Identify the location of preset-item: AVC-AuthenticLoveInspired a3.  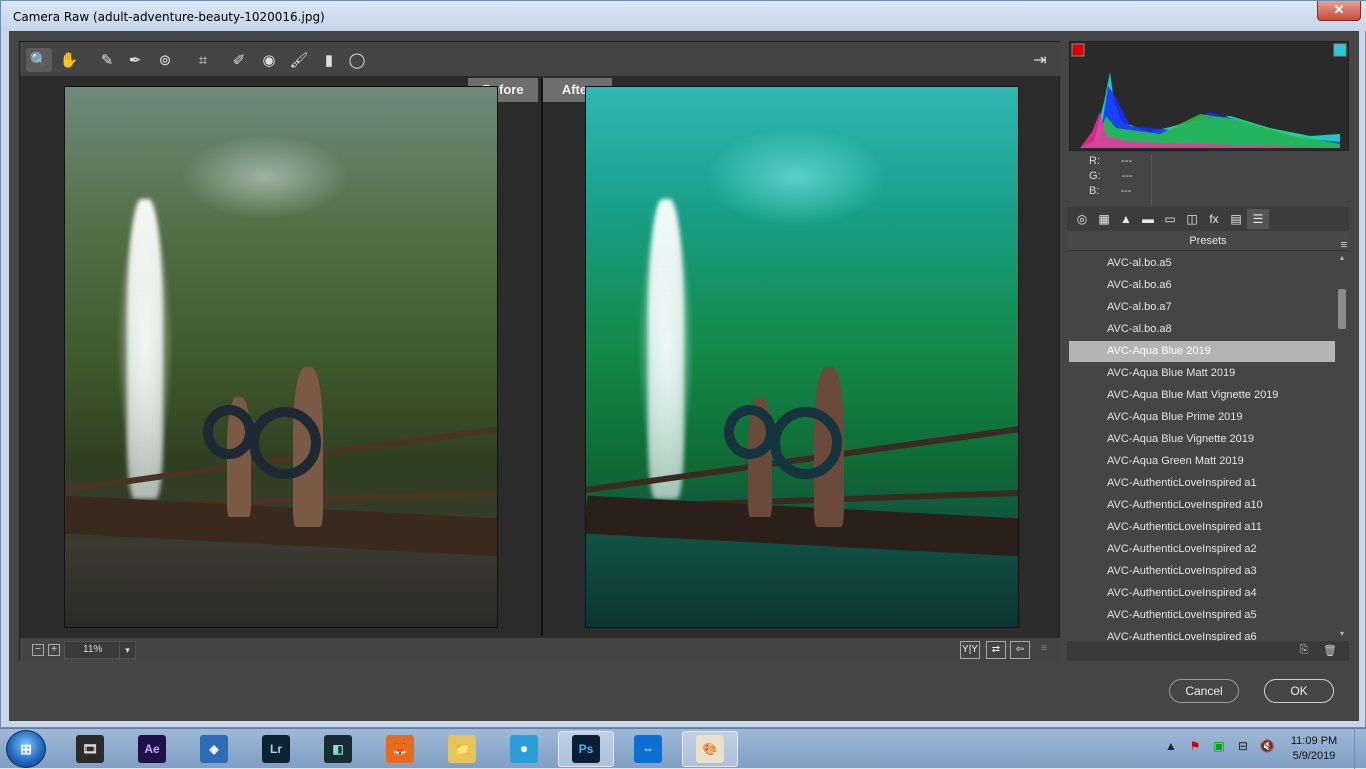
(1202, 571).